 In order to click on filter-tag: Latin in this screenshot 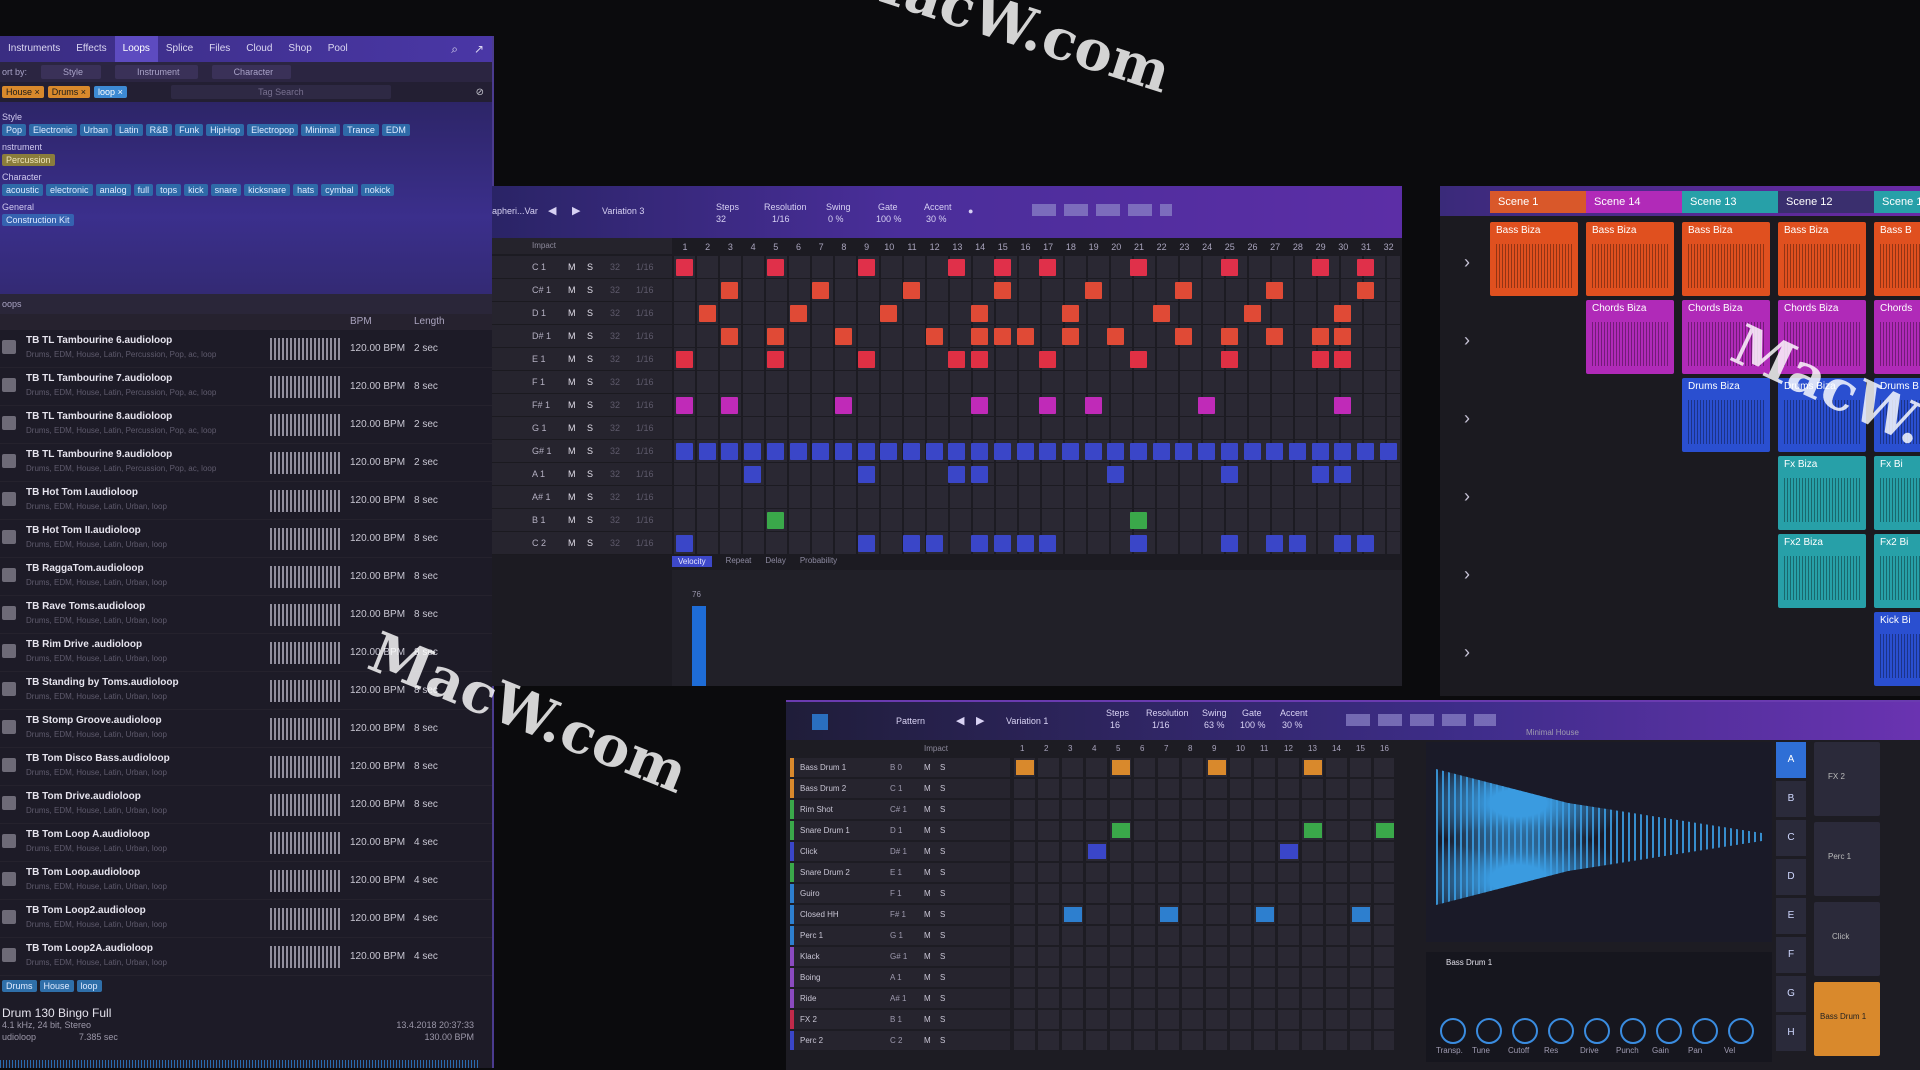, I will do `click(129, 130)`.